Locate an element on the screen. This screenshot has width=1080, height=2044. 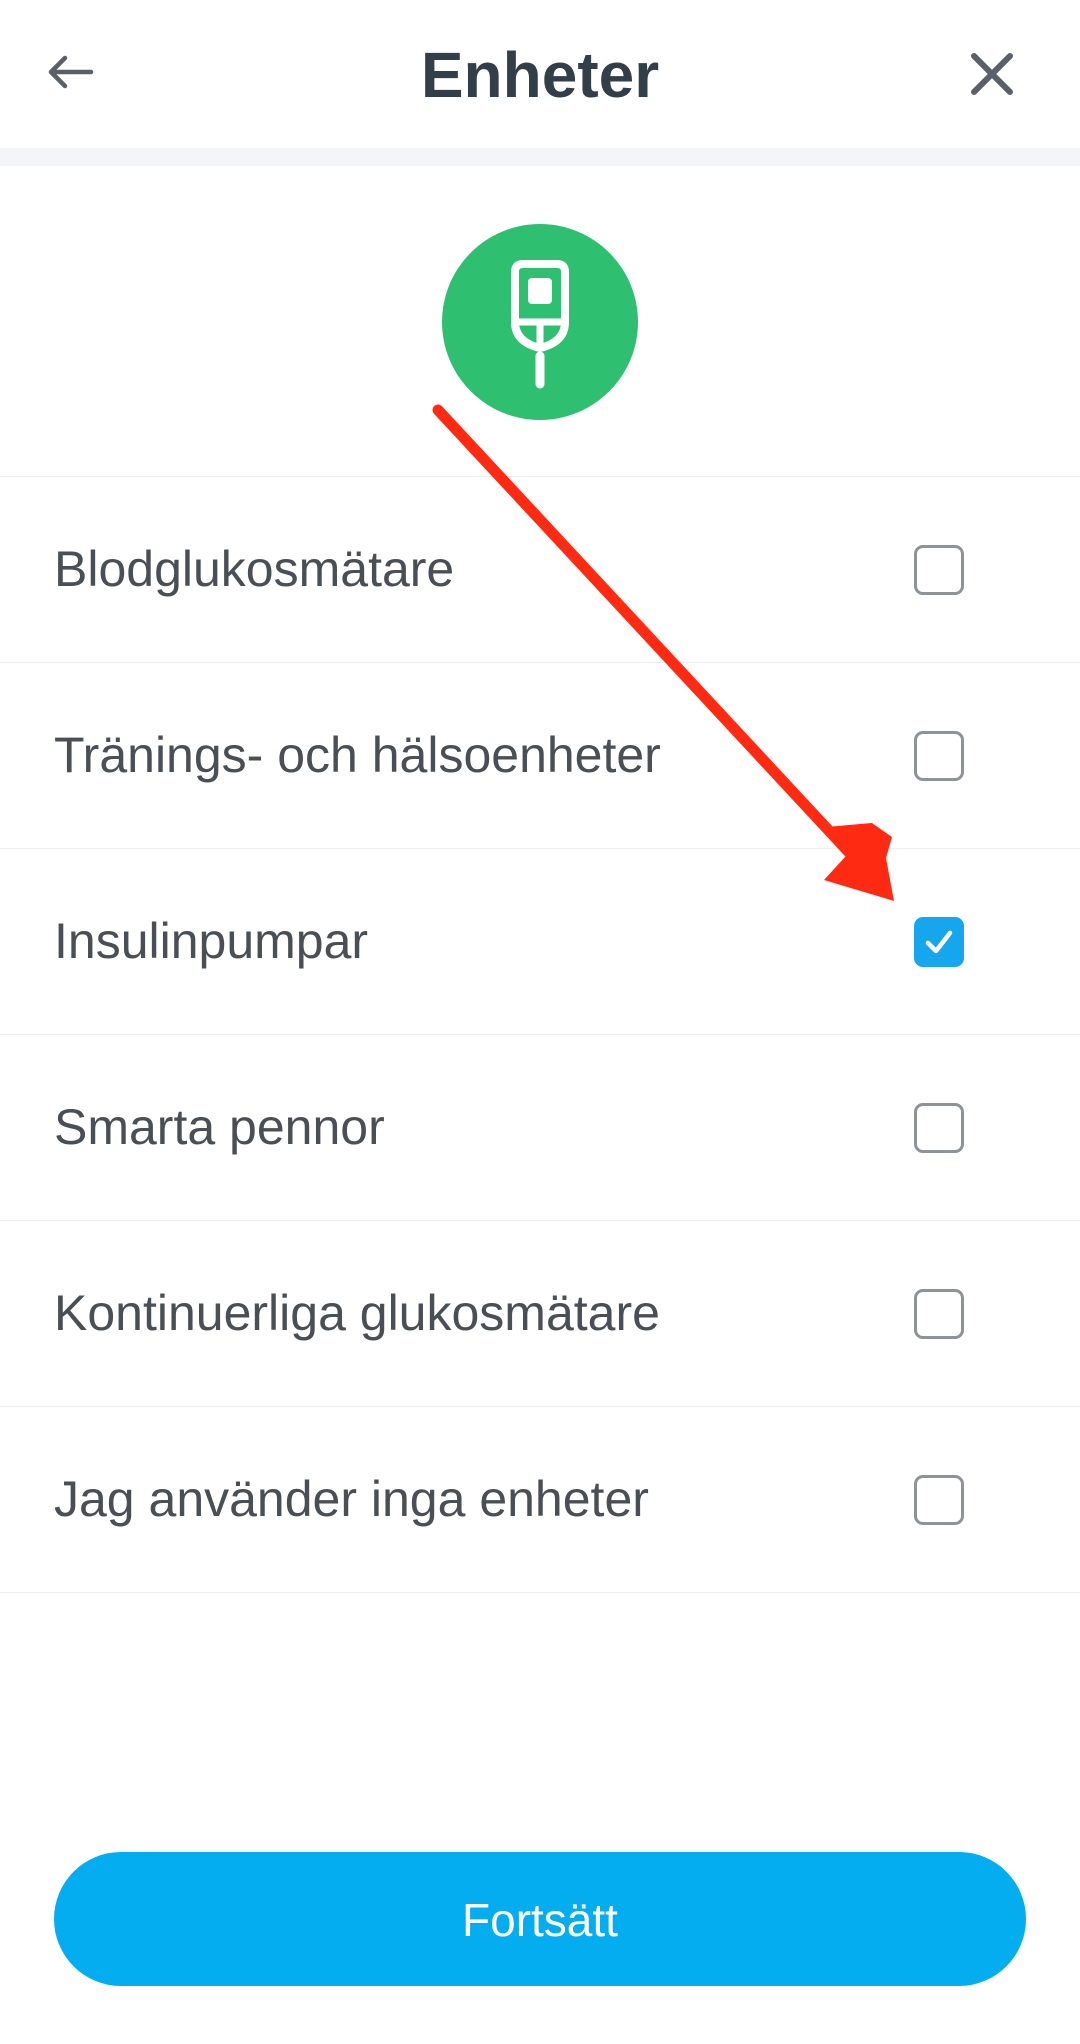
checkbox-continuous-glucose-monitors is located at coordinates (939, 1314).